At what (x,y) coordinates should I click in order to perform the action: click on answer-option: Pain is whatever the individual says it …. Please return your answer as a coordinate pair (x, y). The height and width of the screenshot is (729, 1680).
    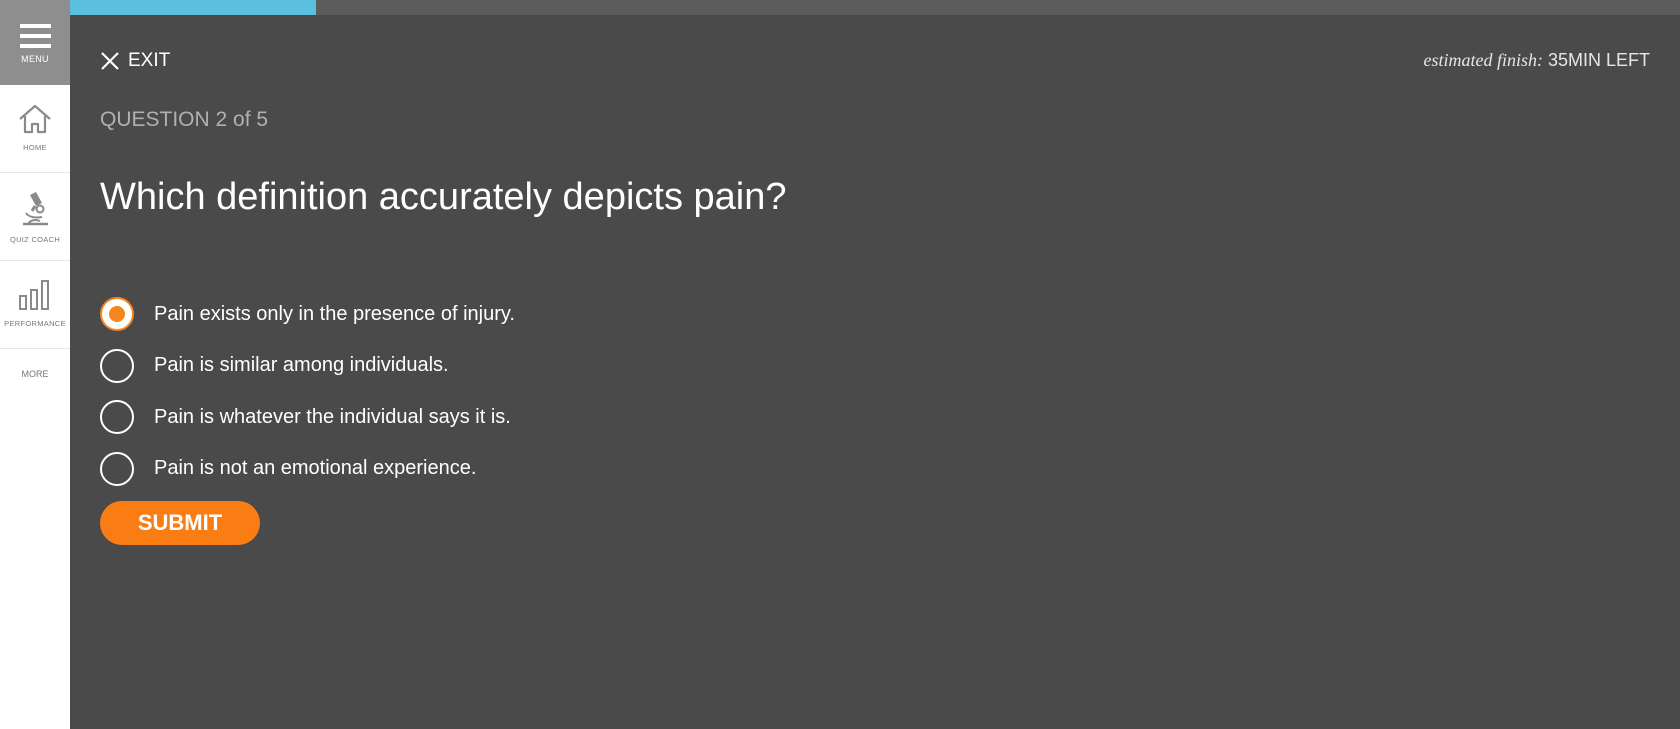
    Looking at the image, I should click on (307, 417).